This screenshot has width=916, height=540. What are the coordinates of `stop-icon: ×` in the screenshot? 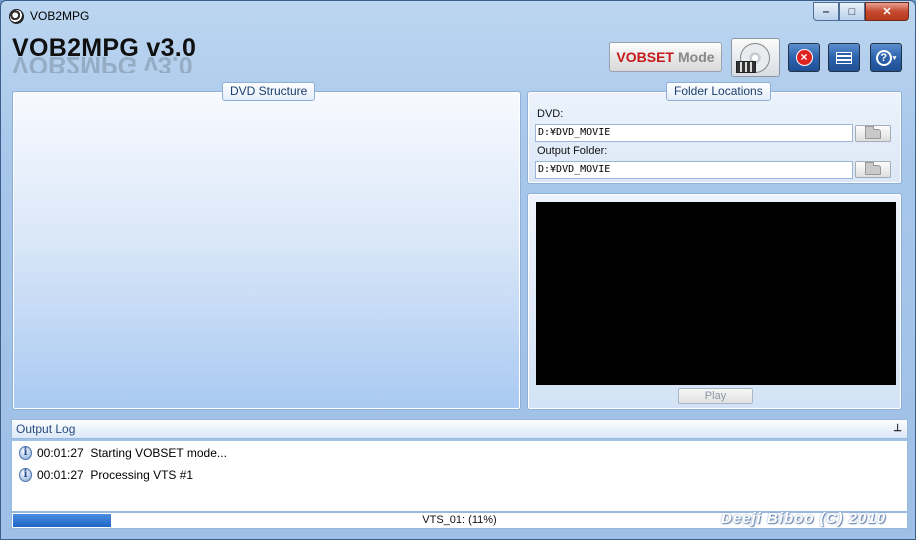 It's located at (804, 57).